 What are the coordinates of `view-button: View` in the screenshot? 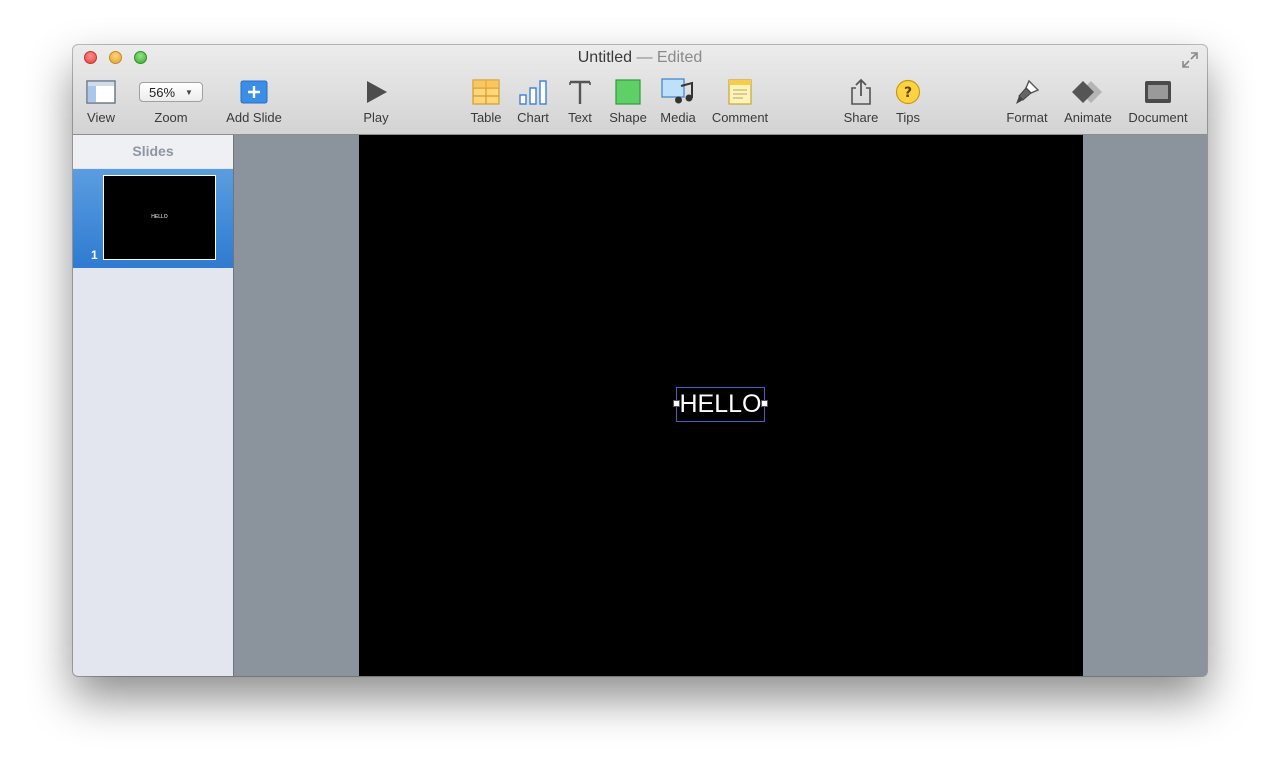 It's located at (101, 100).